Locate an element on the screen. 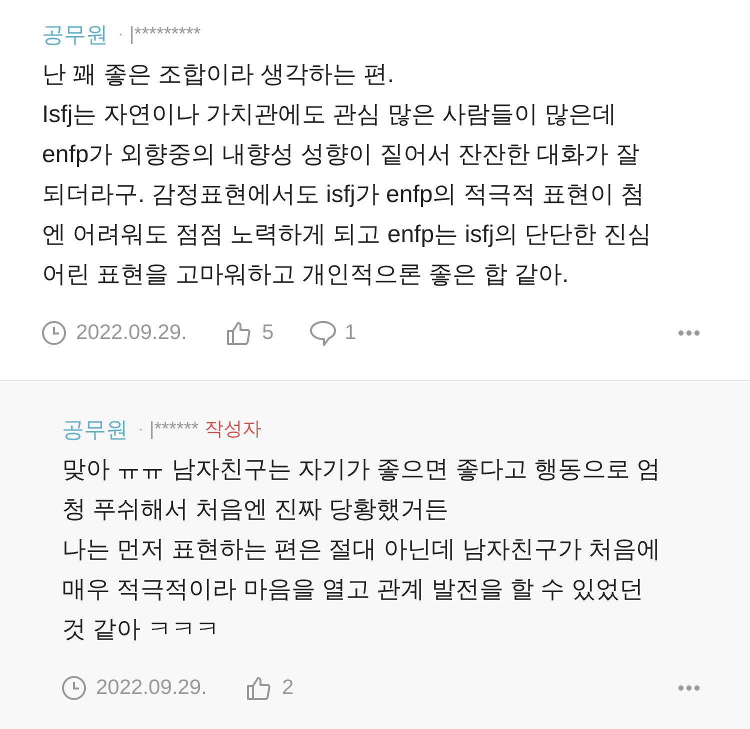  reply-button: 1 is located at coordinates (333, 333).